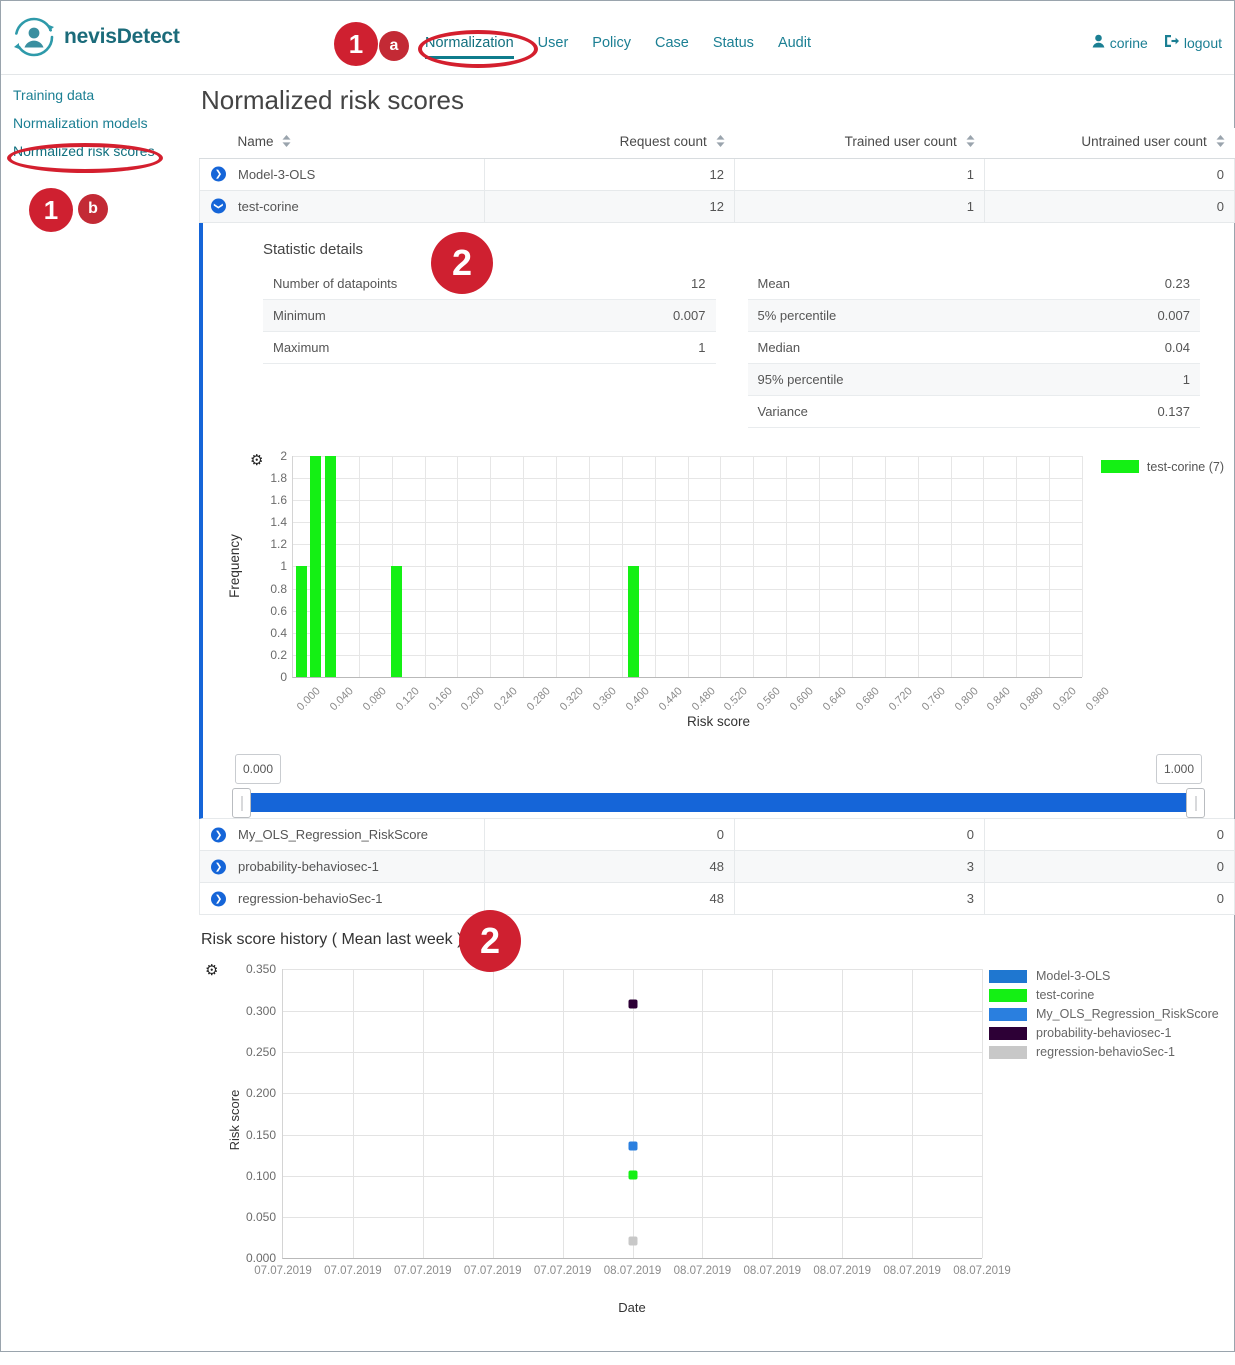 Image resolution: width=1235 pixels, height=1365 pixels. Describe the element at coordinates (1104, 995) in the screenshot. I see `legend-item: test-corine` at that location.